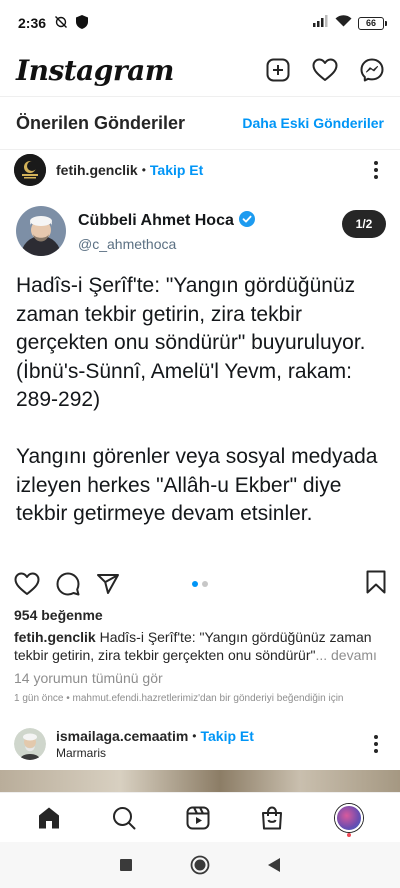  I want to click on next-post-username: ismailaga.cemaatim, so click(122, 736).